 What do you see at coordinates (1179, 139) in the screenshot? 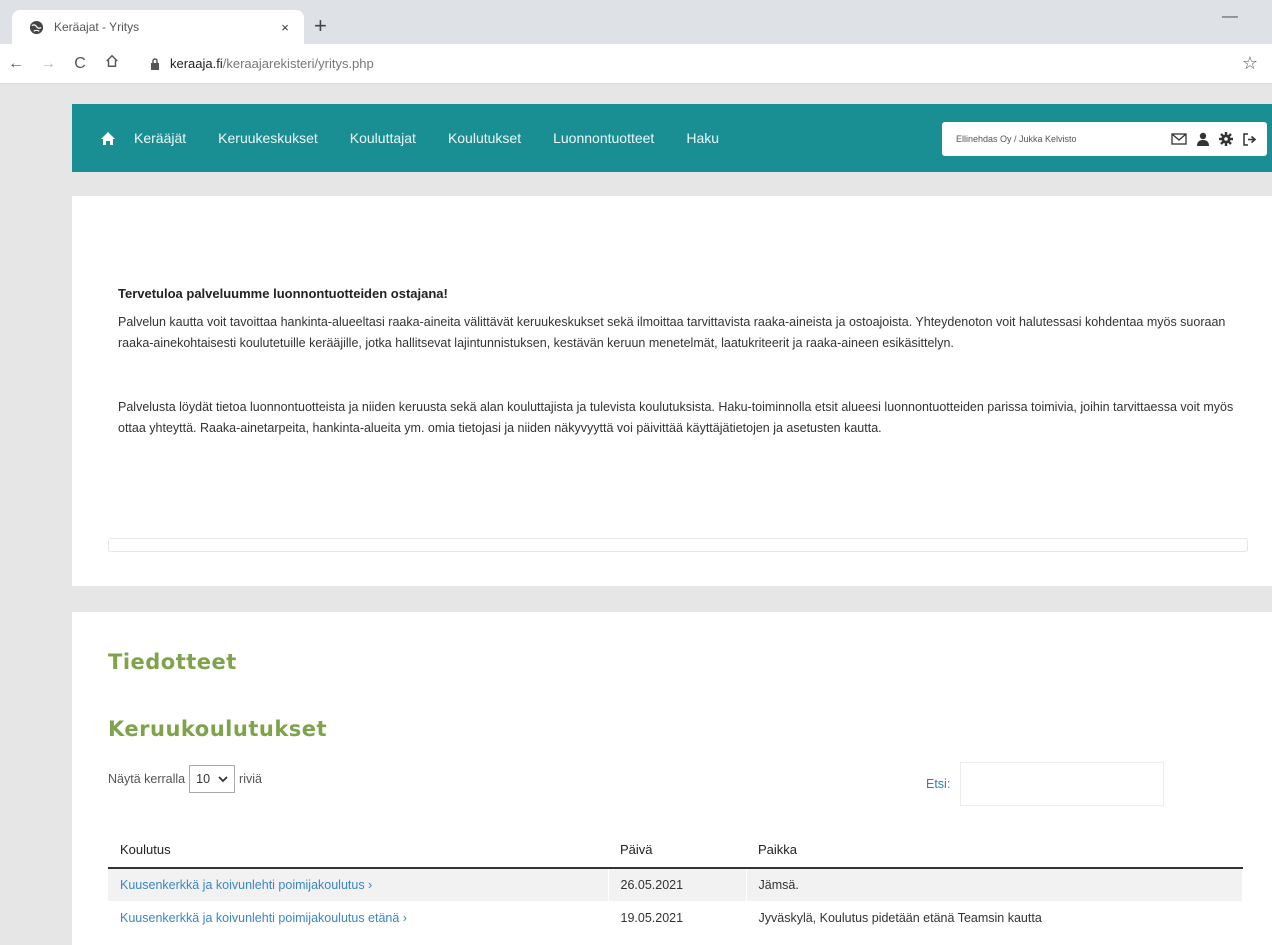
I see `envelope-icon` at bounding box center [1179, 139].